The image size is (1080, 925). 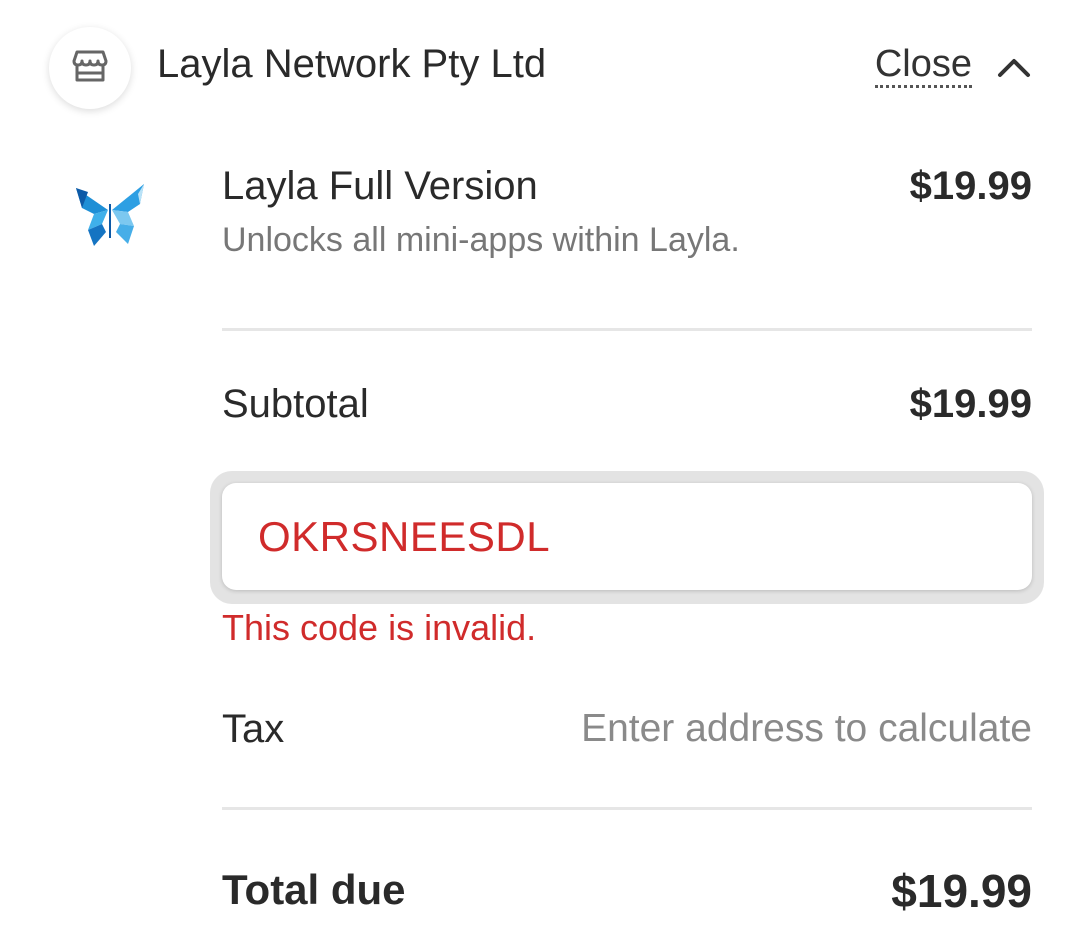 What do you see at coordinates (379, 627) in the screenshot?
I see `promo-code-error: This code is invalid.` at bounding box center [379, 627].